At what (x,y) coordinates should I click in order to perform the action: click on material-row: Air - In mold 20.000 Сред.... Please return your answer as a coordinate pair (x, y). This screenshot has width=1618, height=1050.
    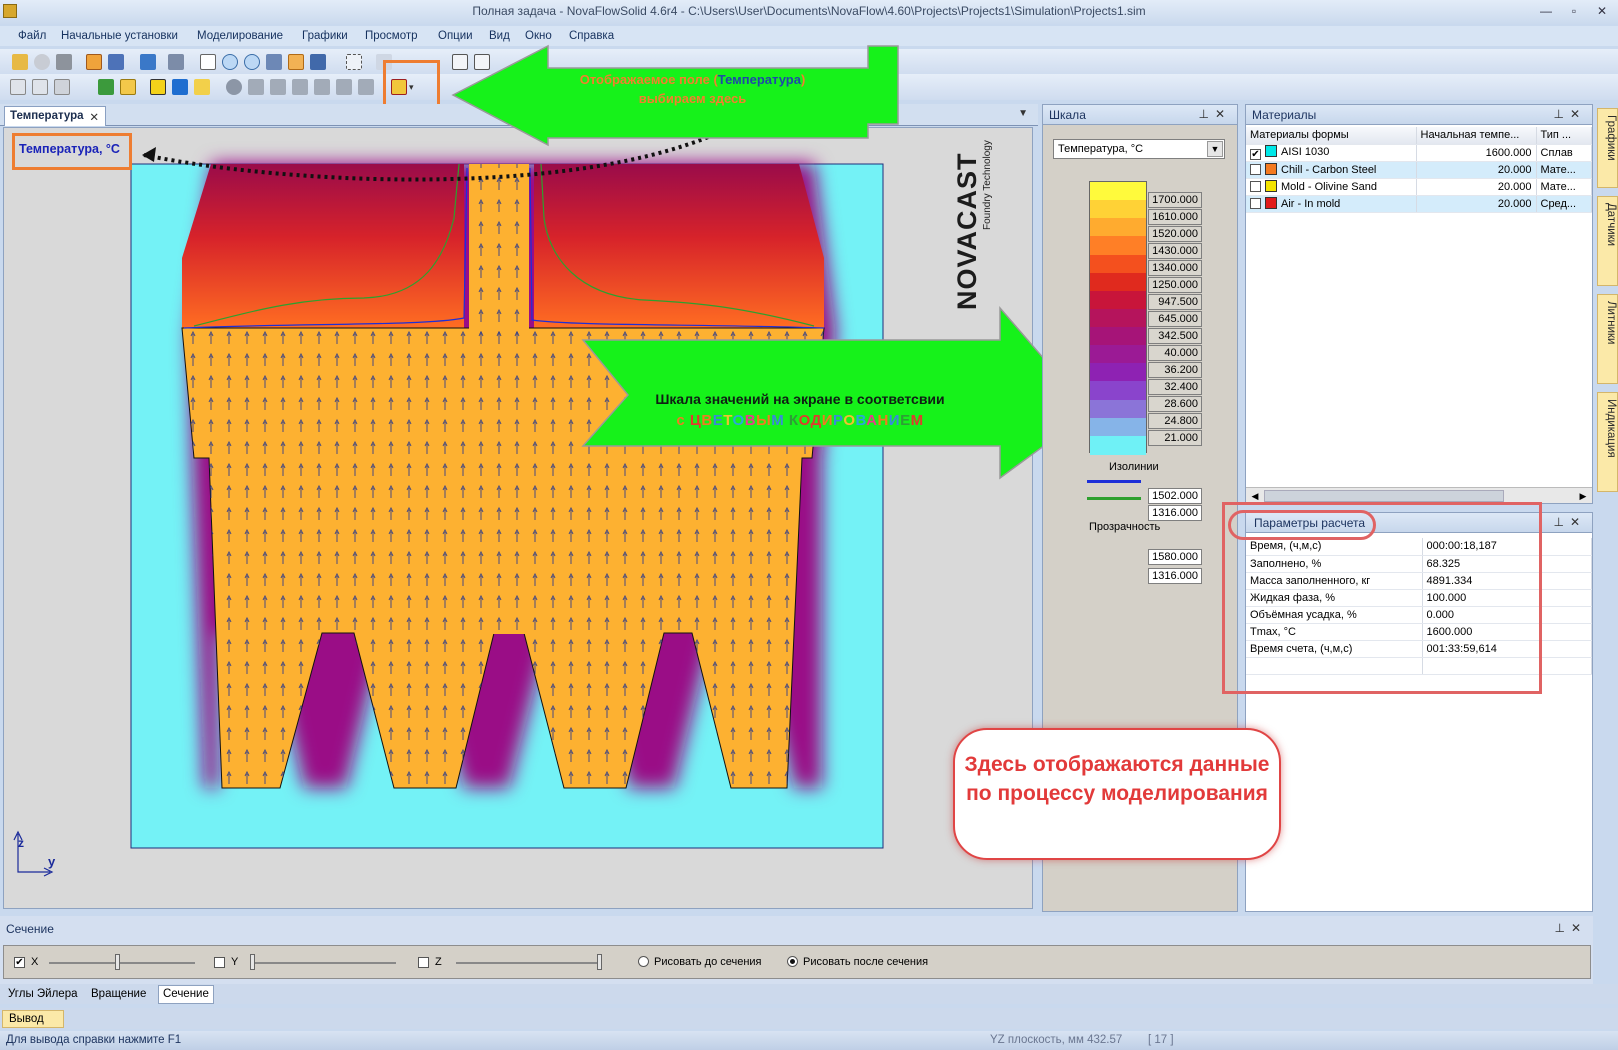
    Looking at the image, I should click on (1419, 204).